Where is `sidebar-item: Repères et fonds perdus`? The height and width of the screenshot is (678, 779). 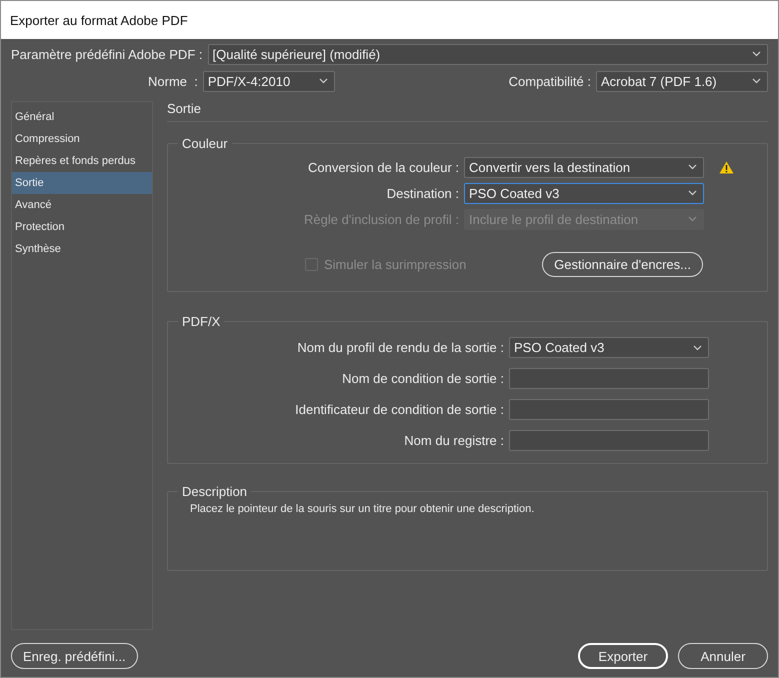
sidebar-item: Repères et fonds perdus is located at coordinates (82, 161).